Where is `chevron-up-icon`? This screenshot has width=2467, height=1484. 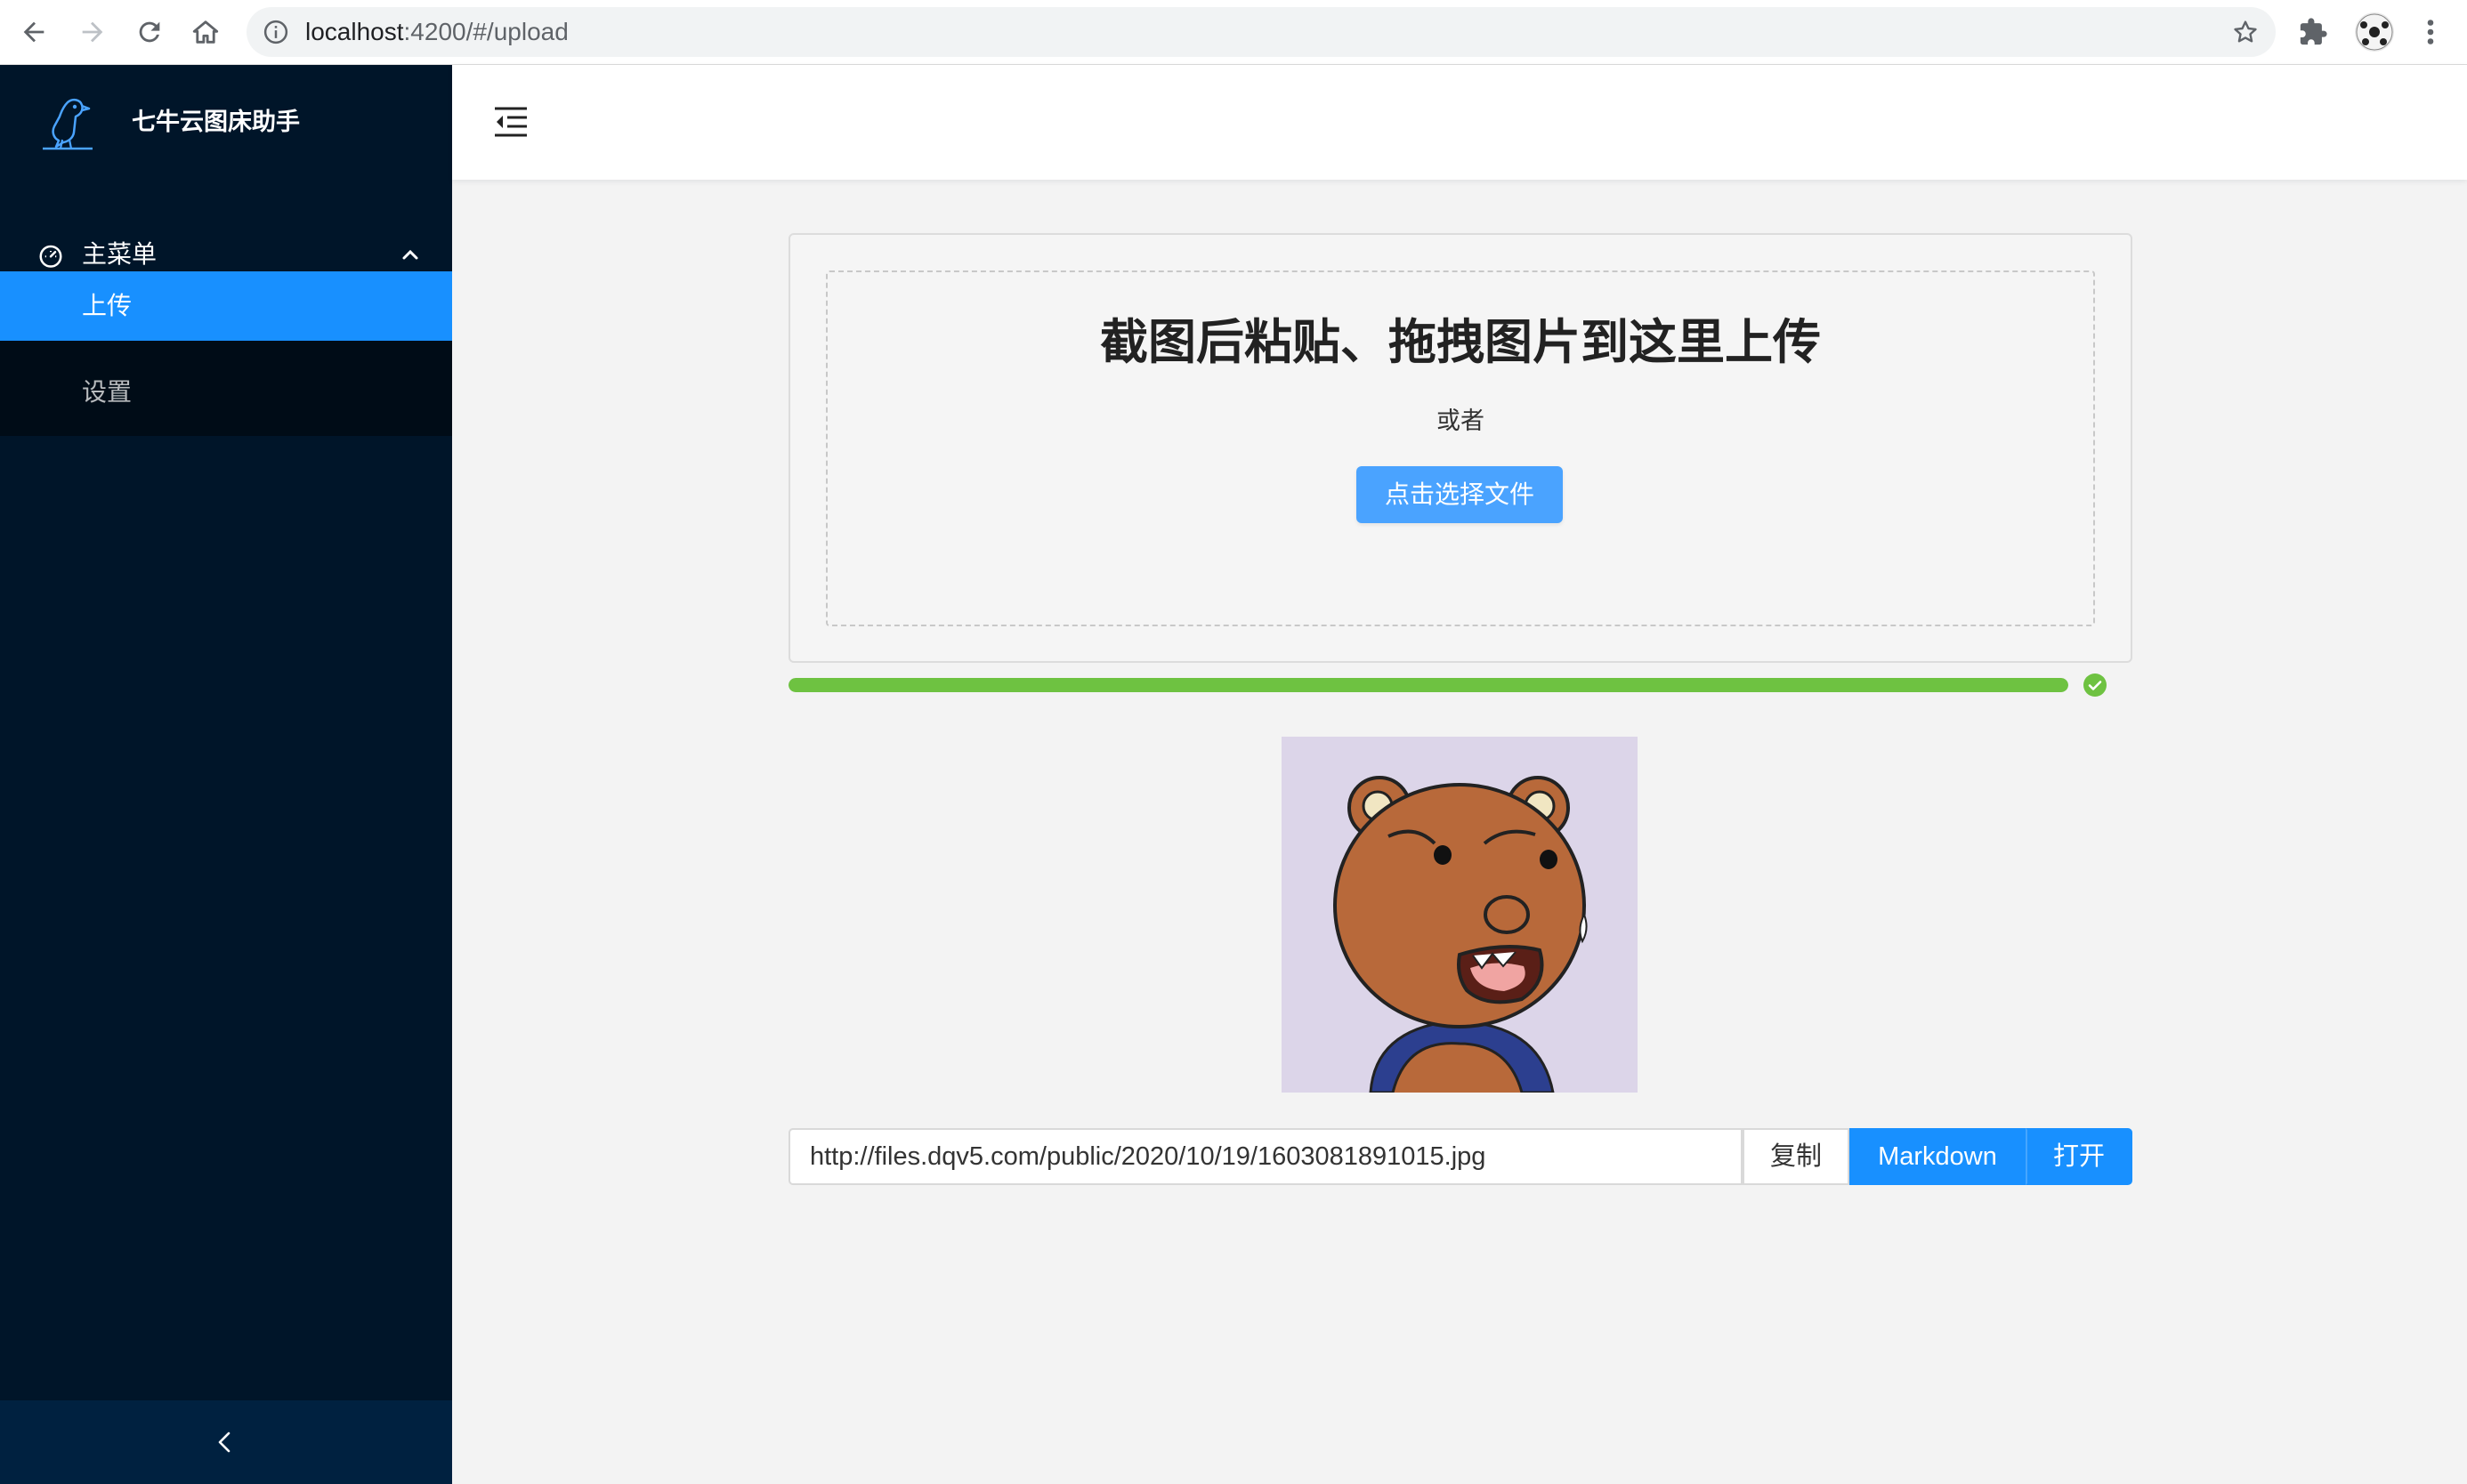 chevron-up-icon is located at coordinates (410, 254).